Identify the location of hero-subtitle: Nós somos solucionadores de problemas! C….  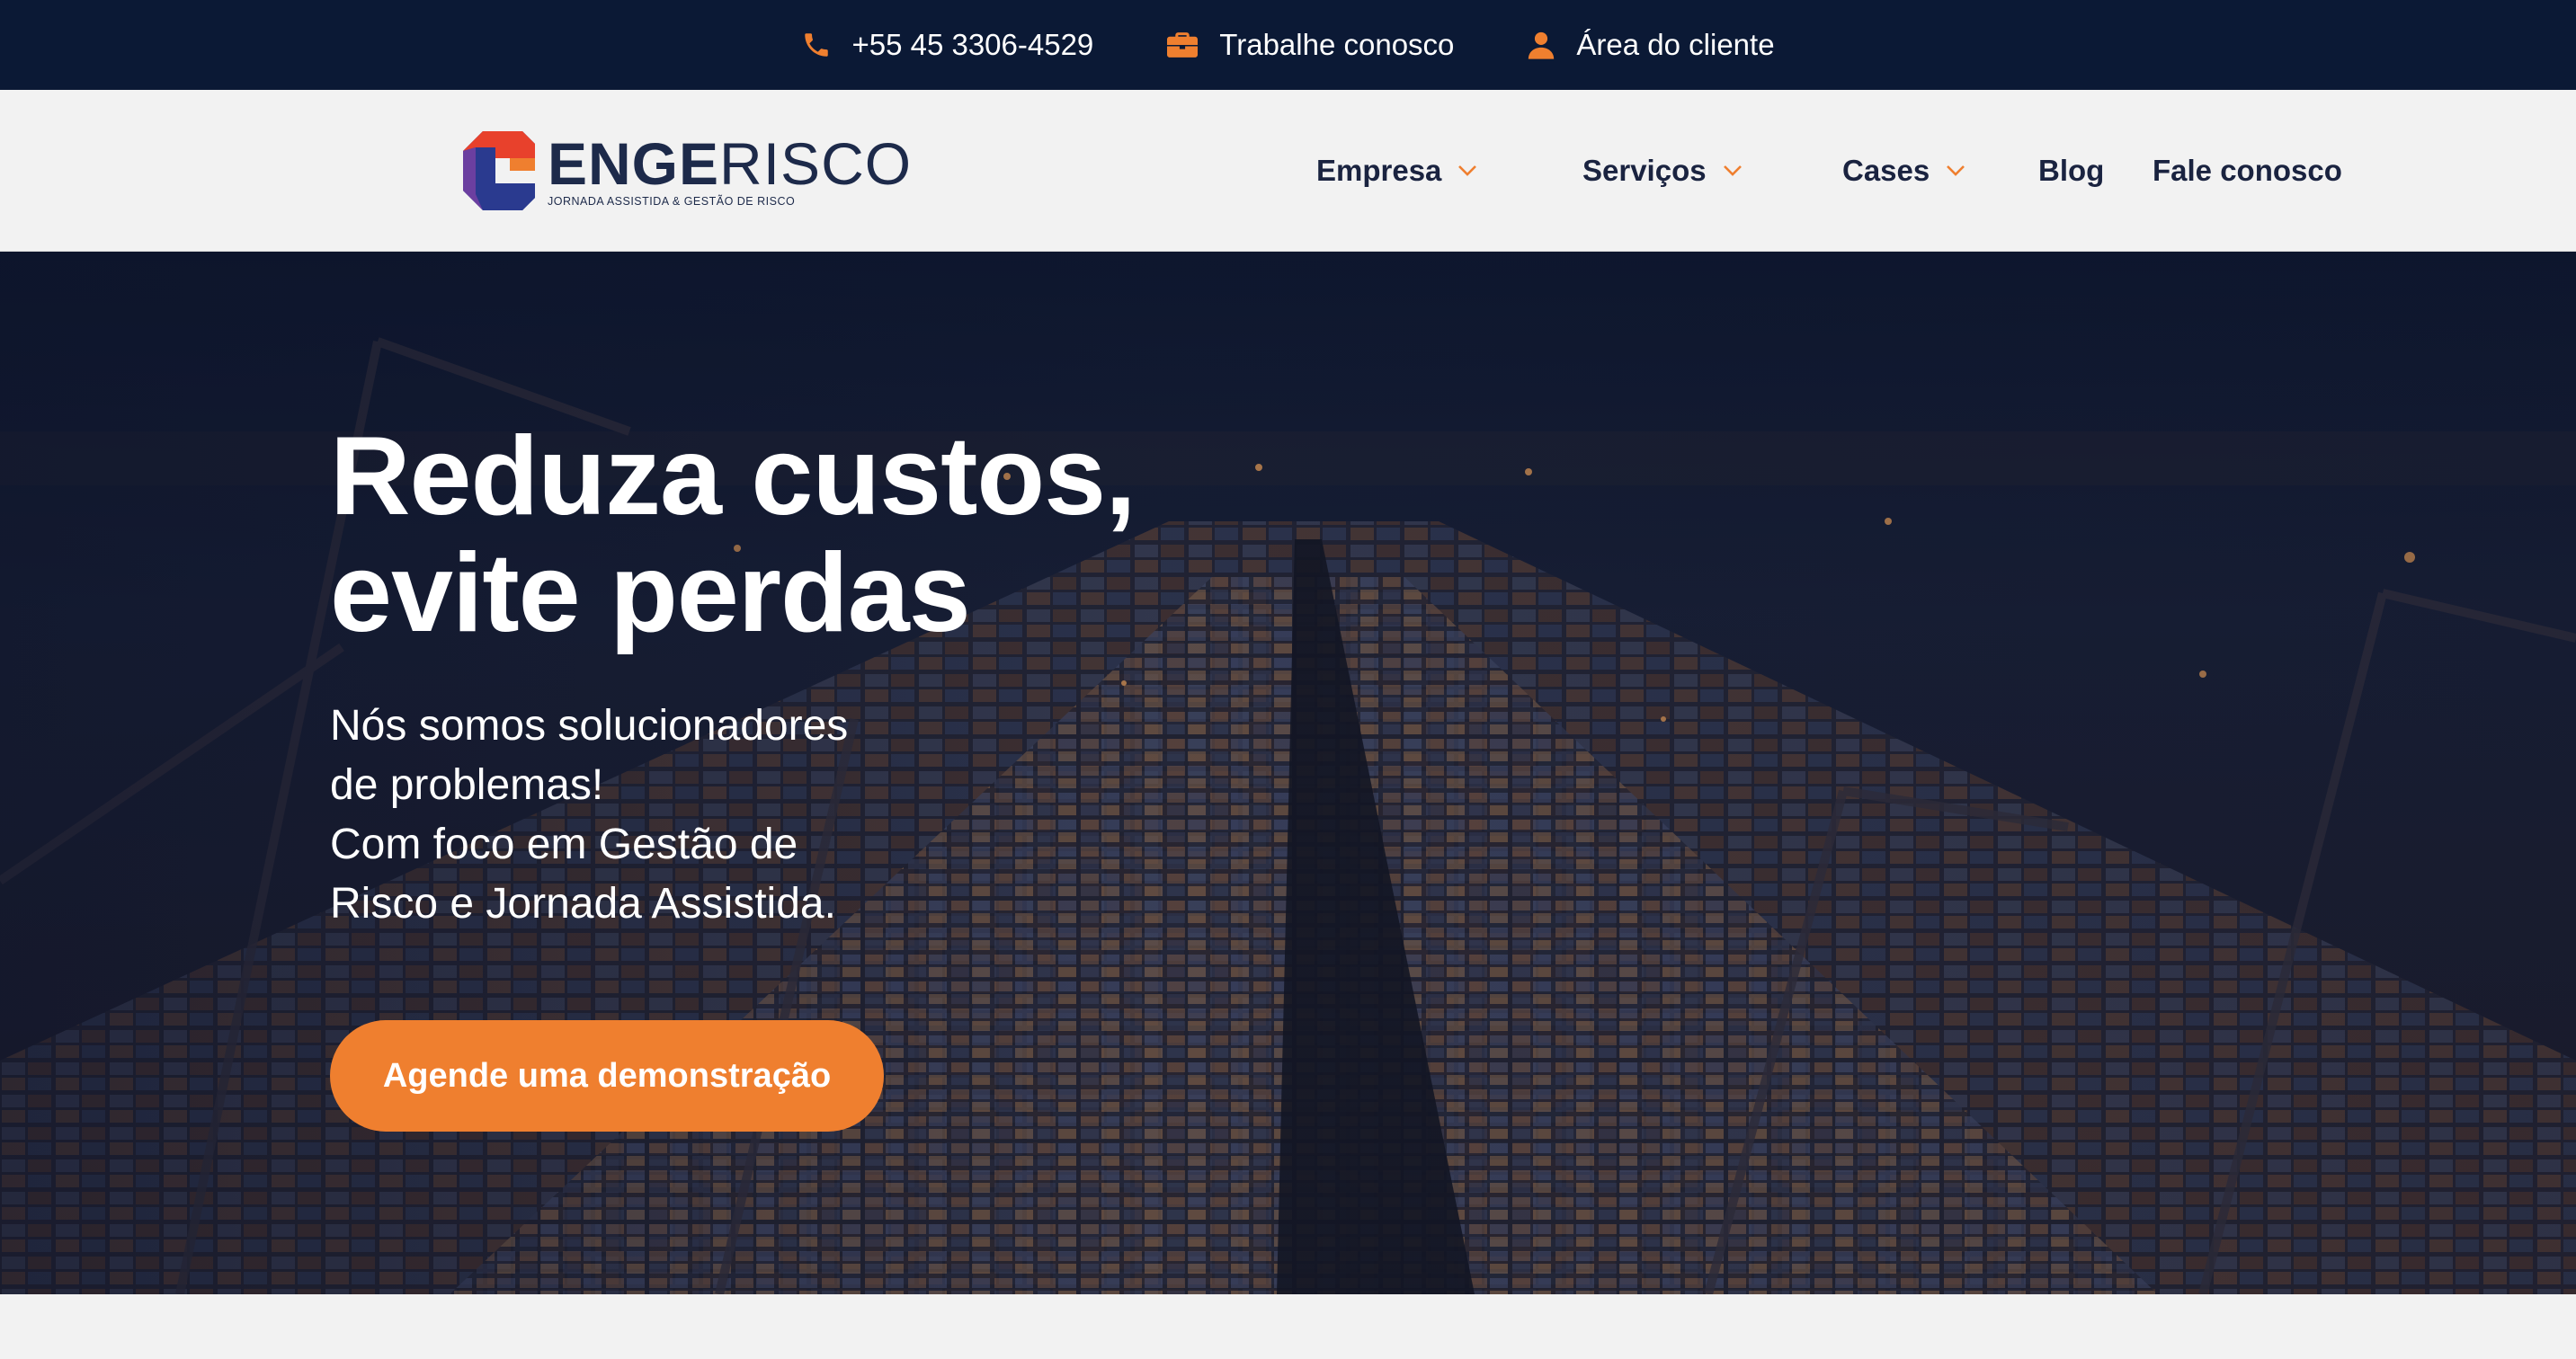
(690, 815).